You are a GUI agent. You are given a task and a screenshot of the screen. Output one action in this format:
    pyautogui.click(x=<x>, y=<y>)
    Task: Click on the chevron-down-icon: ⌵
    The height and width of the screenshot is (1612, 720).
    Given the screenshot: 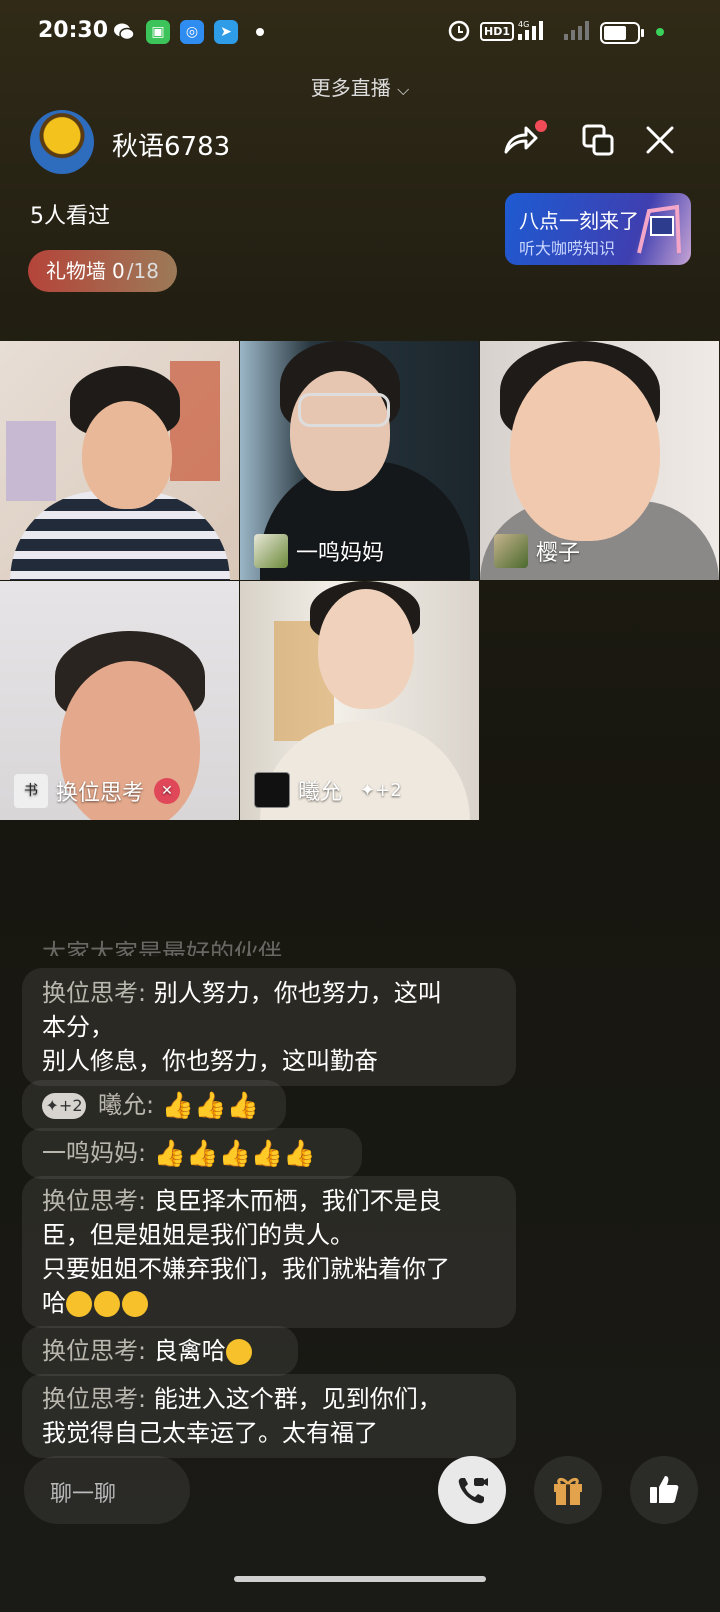 What is the action you would take?
    pyautogui.click(x=403, y=89)
    